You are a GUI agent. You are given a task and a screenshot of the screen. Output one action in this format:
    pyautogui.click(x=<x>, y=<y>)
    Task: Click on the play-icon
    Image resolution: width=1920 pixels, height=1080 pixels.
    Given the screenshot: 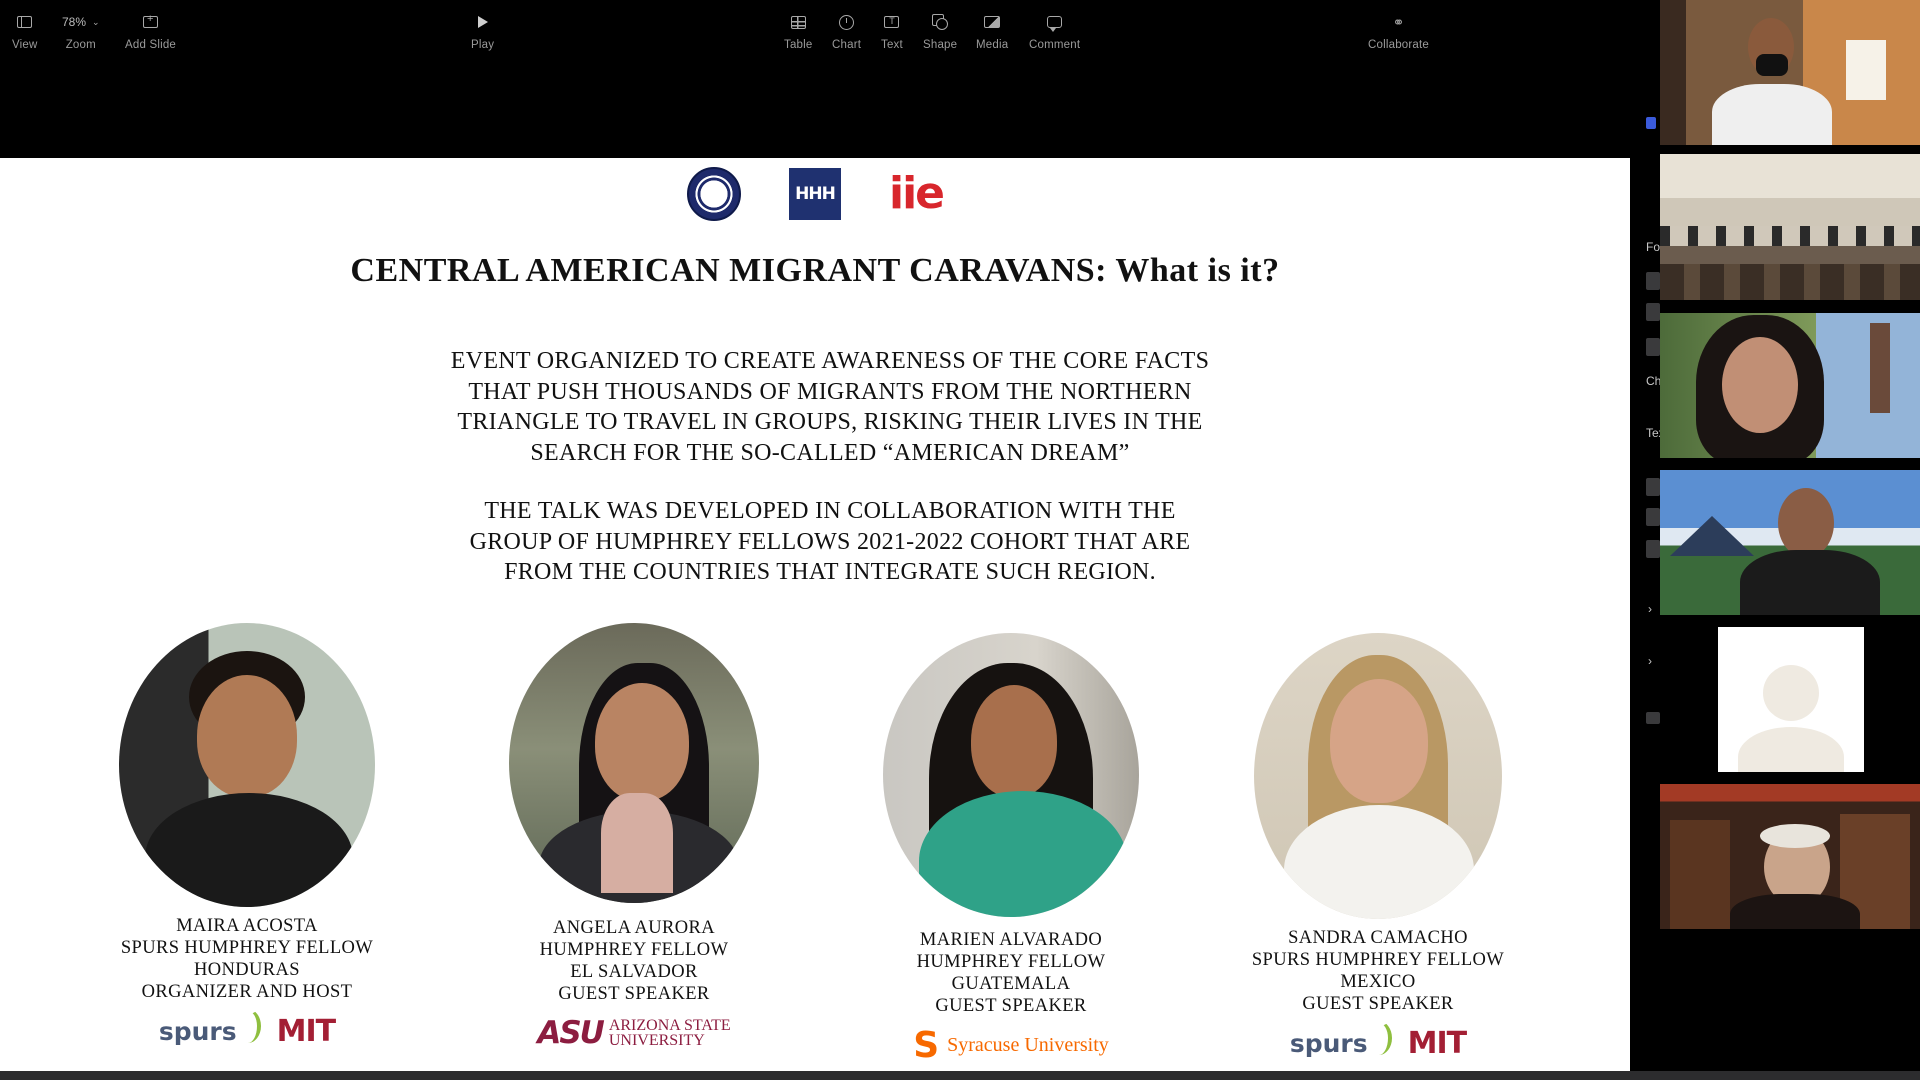 What is the action you would take?
    pyautogui.click(x=482, y=22)
    